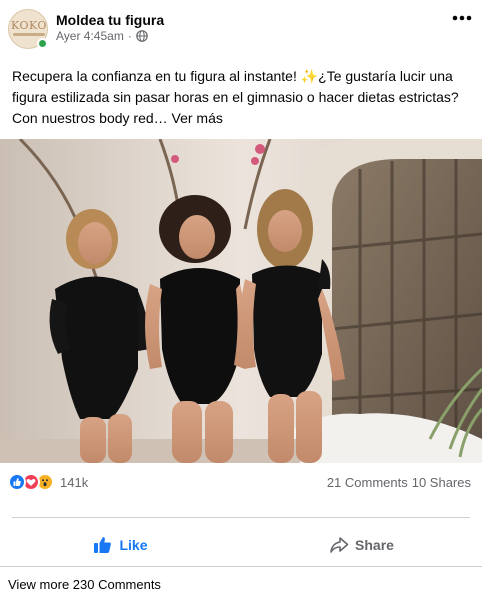  Describe the element at coordinates (241, 517) in the screenshot. I see `stats-divider` at that location.